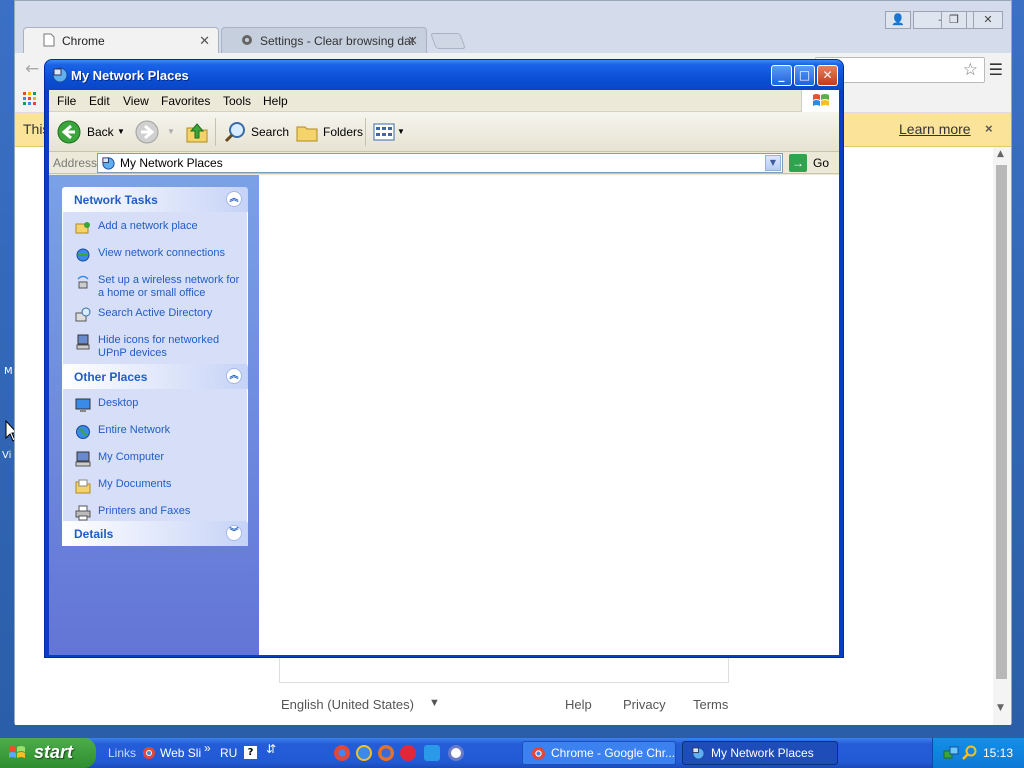 The height and width of the screenshot is (768, 1024). What do you see at coordinates (155, 230) in the screenshot?
I see `task-add-network-place: Add a network place` at bounding box center [155, 230].